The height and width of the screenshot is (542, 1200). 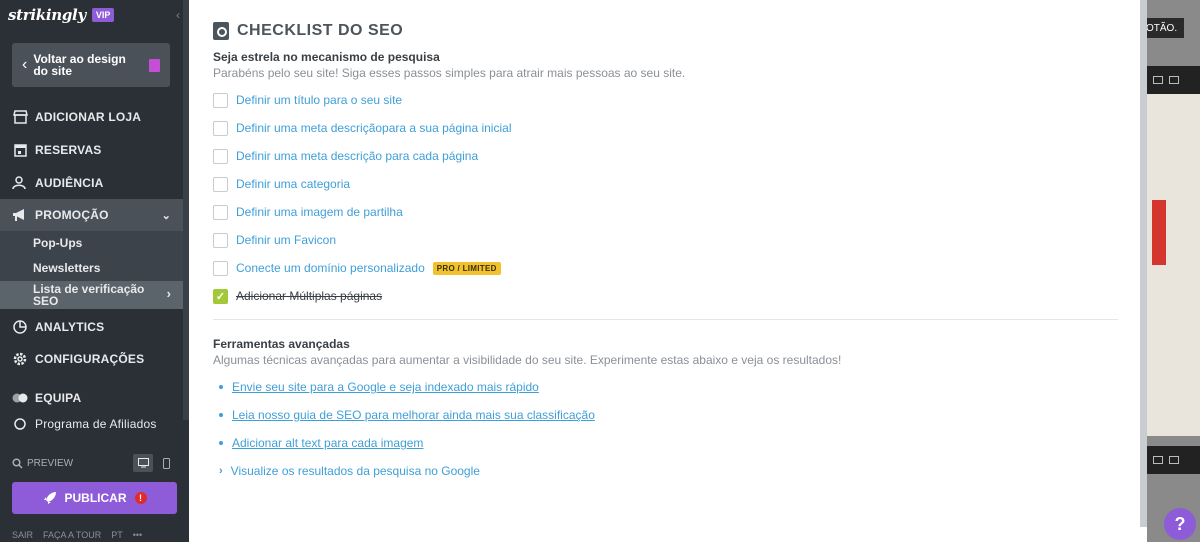 I want to click on site-background-photo, so click(x=1173, y=265).